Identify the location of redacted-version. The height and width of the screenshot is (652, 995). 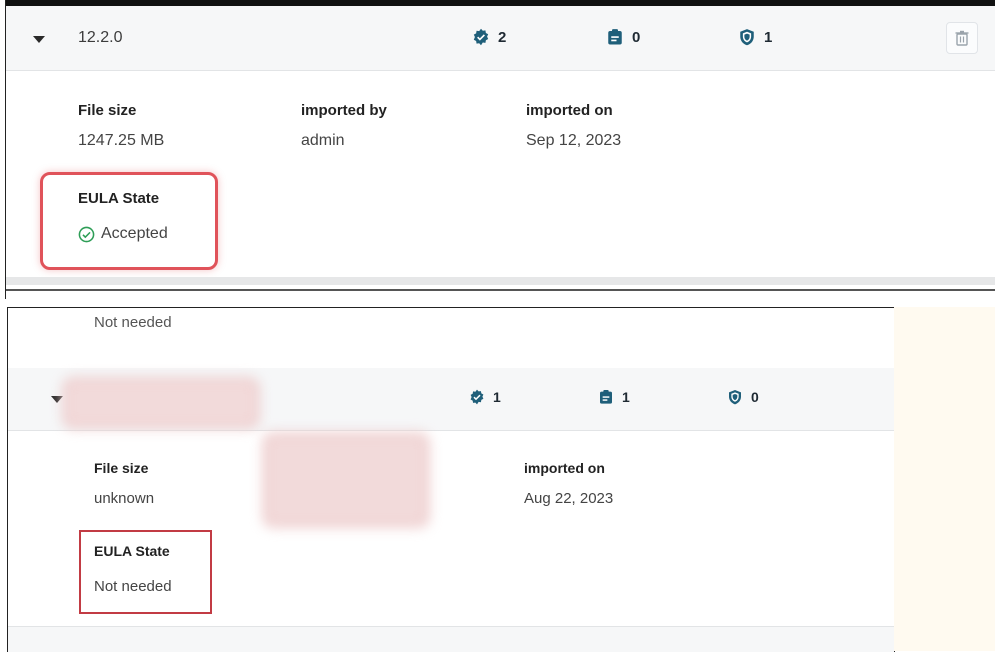
(161, 403).